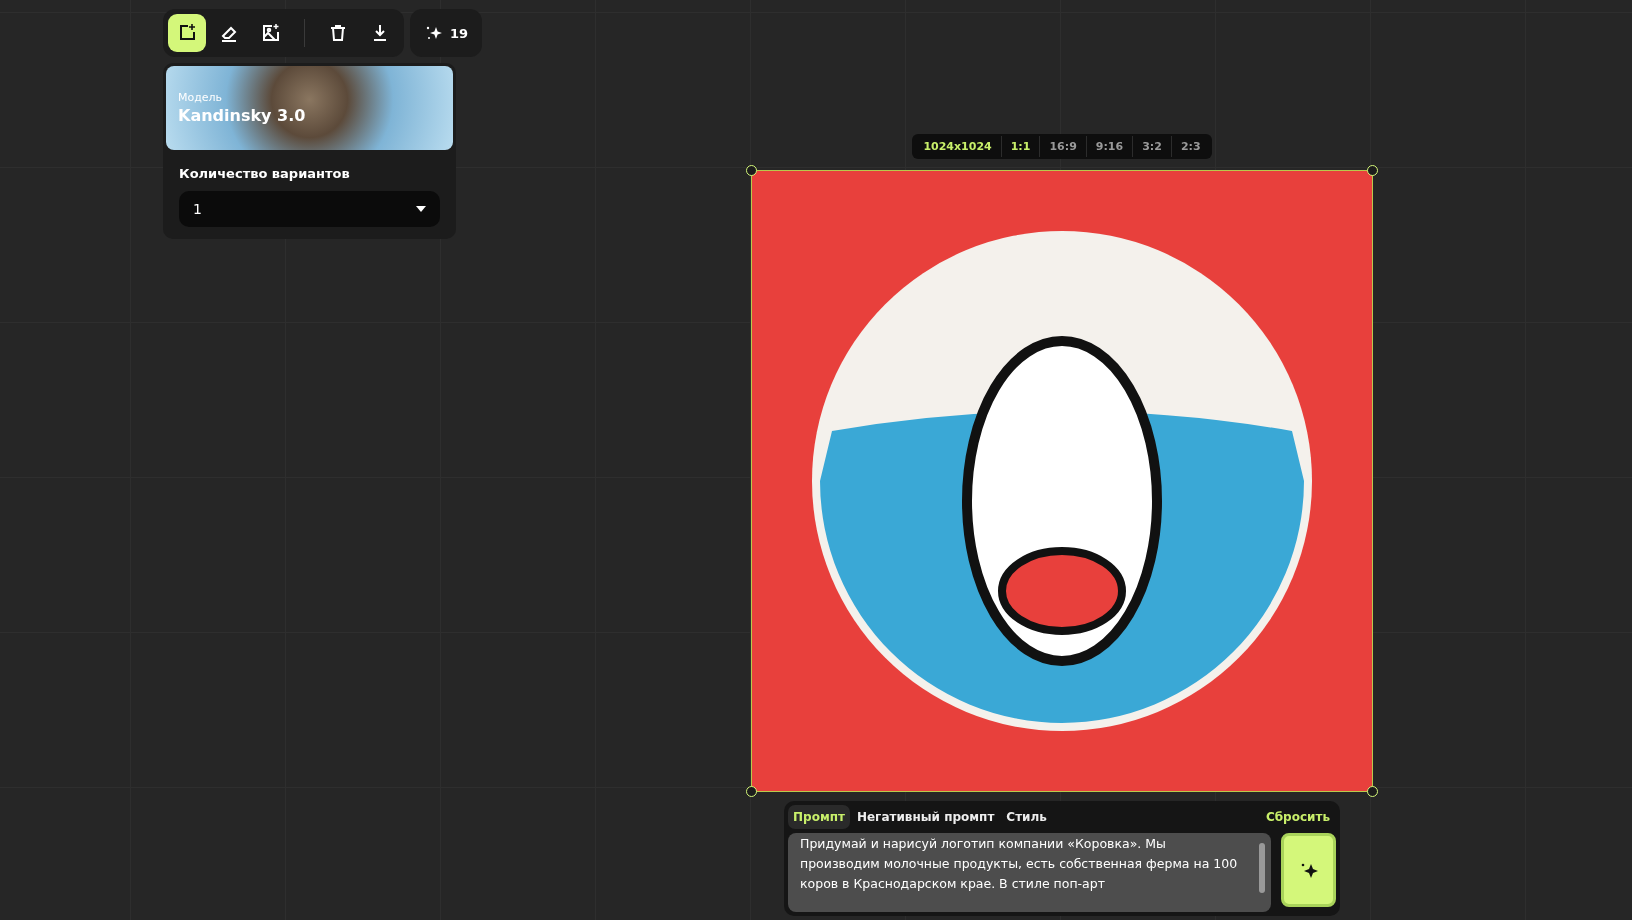 Image resolution: width=1632 pixels, height=920 pixels. I want to click on reset-link: Сбросить, so click(1297, 817).